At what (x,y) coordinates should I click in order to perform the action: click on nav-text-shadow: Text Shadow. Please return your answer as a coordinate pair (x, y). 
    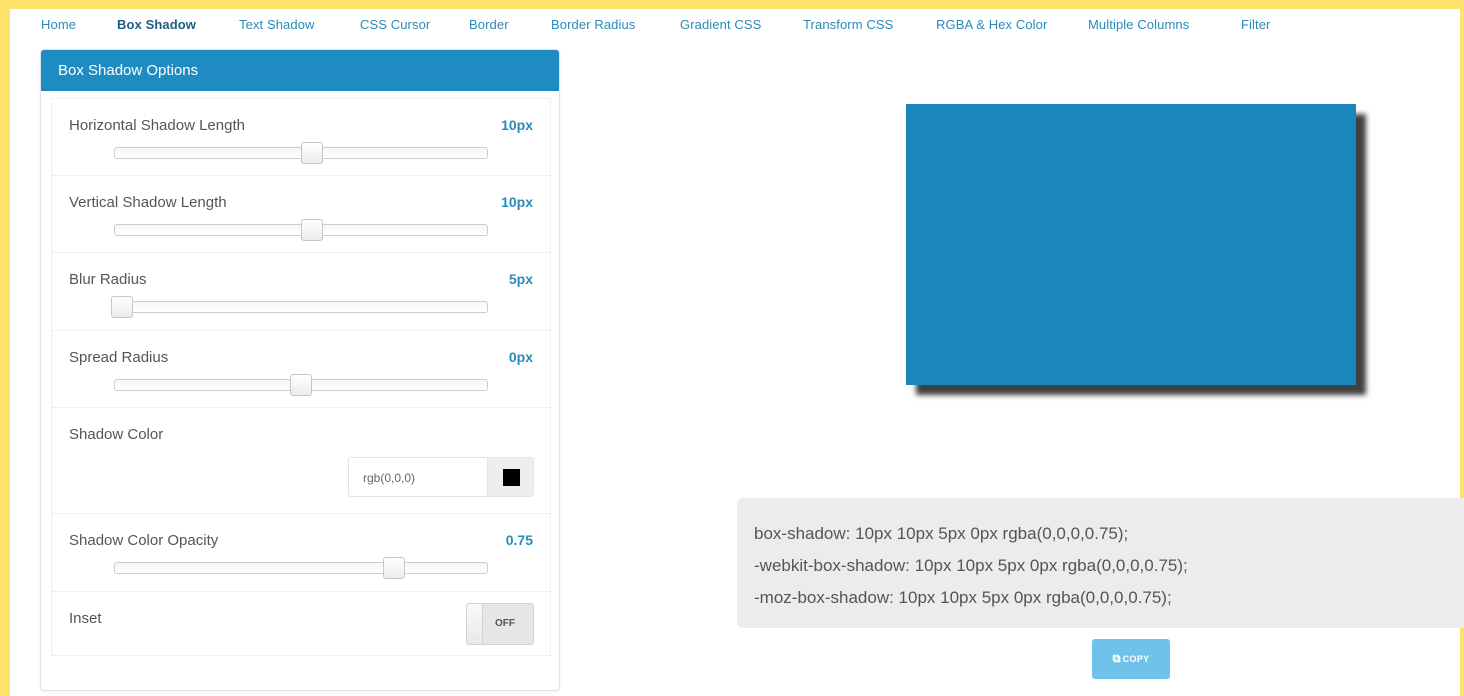
    Looking at the image, I should click on (277, 24).